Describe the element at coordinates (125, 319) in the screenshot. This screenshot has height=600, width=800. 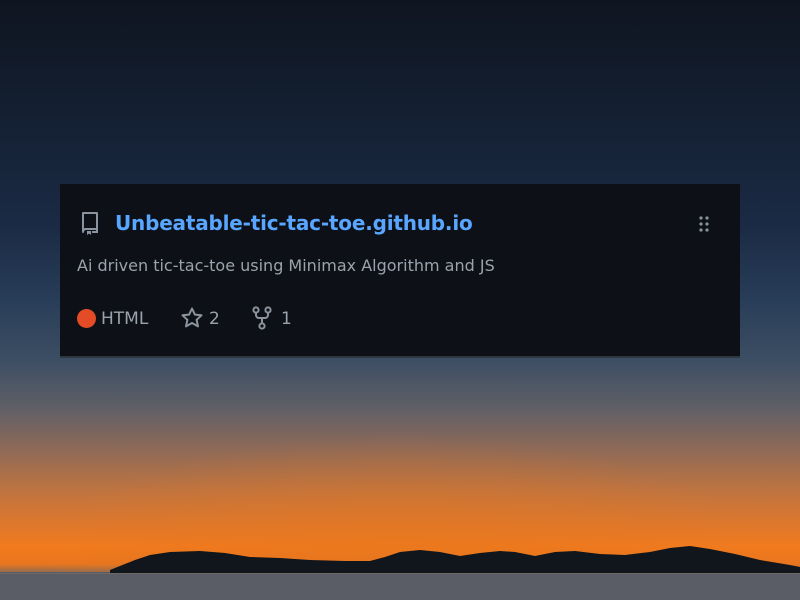
I see `language-label: HTML` at that location.